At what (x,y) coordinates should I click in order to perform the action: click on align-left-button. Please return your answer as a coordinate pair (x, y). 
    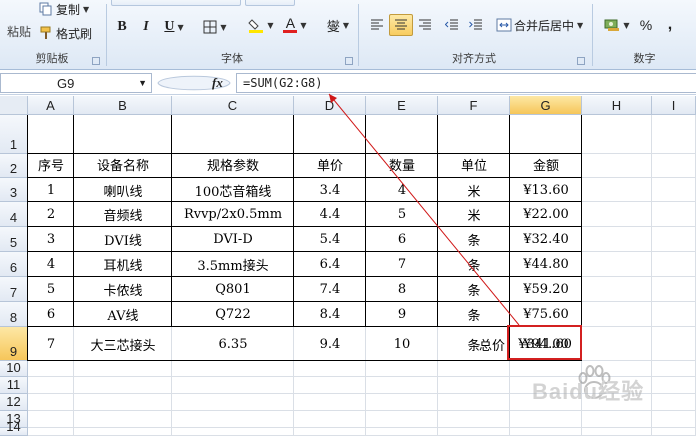
    Looking at the image, I should click on (377, 25).